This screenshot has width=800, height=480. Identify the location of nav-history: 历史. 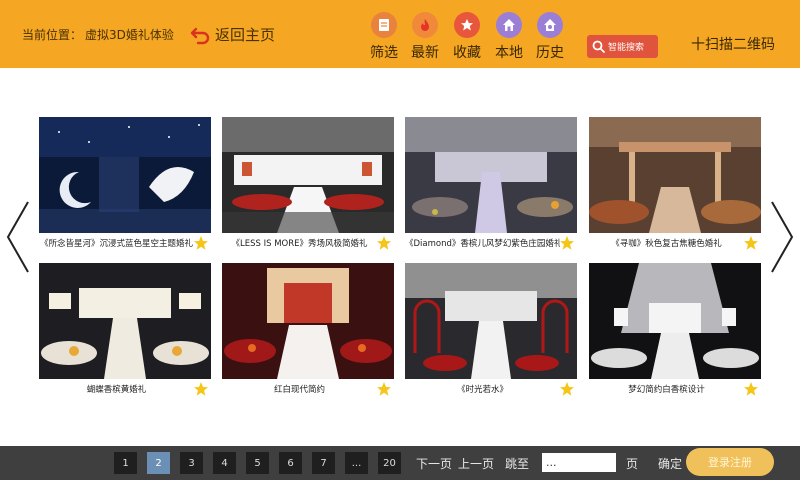
(550, 37).